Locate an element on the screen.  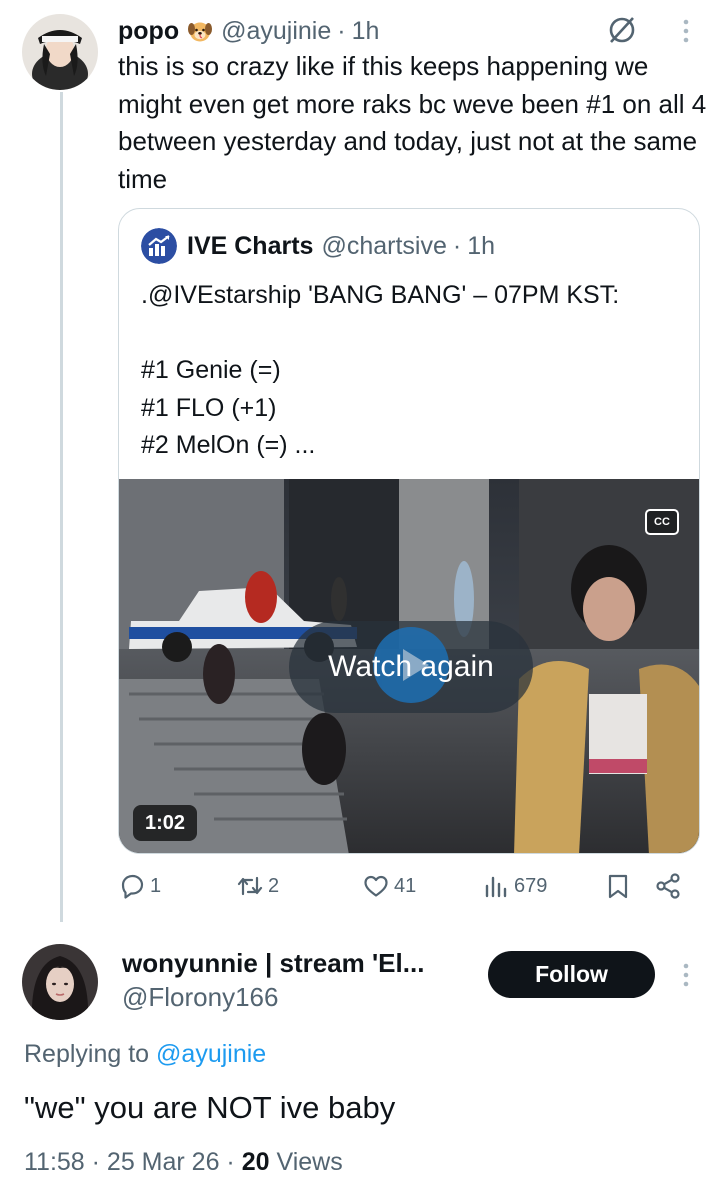
timestamp: 1h is located at coordinates (366, 31).